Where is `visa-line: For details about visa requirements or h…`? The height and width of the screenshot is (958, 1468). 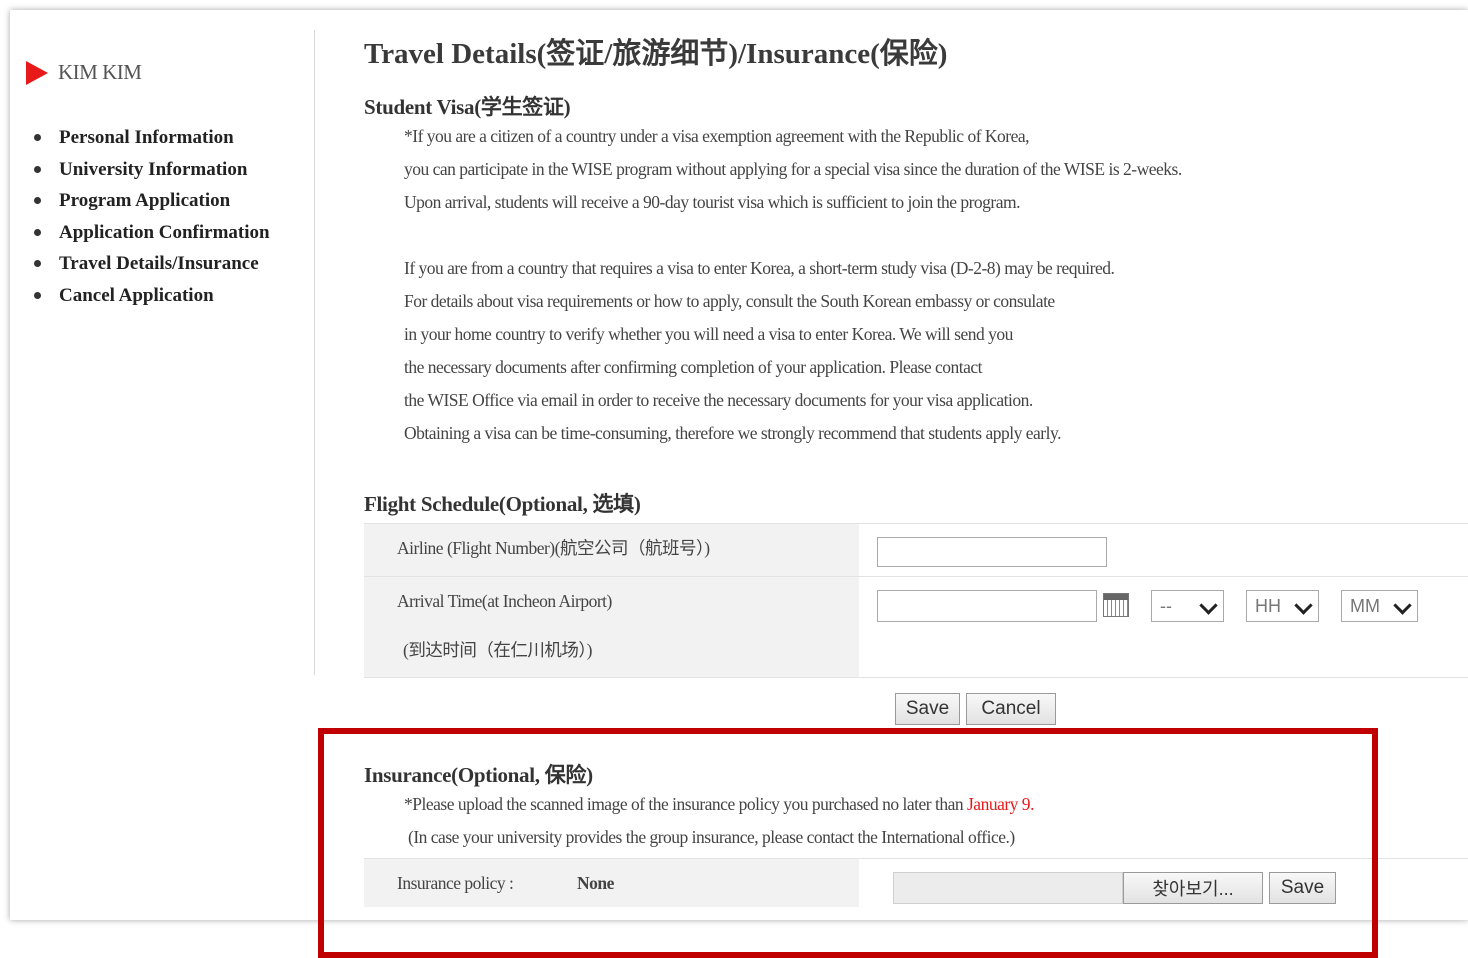 visa-line: For details about visa requirements or h… is located at coordinates (729, 301).